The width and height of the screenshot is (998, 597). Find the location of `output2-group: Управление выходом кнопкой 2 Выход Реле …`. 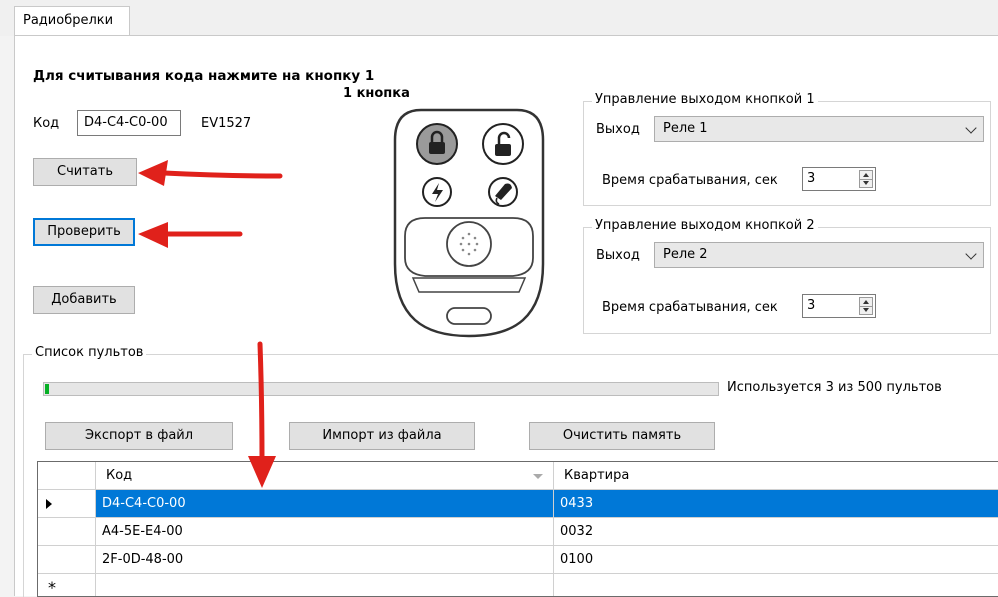

output2-group: Управление выходом кнопкой 2 Выход Реле … is located at coordinates (787, 276).